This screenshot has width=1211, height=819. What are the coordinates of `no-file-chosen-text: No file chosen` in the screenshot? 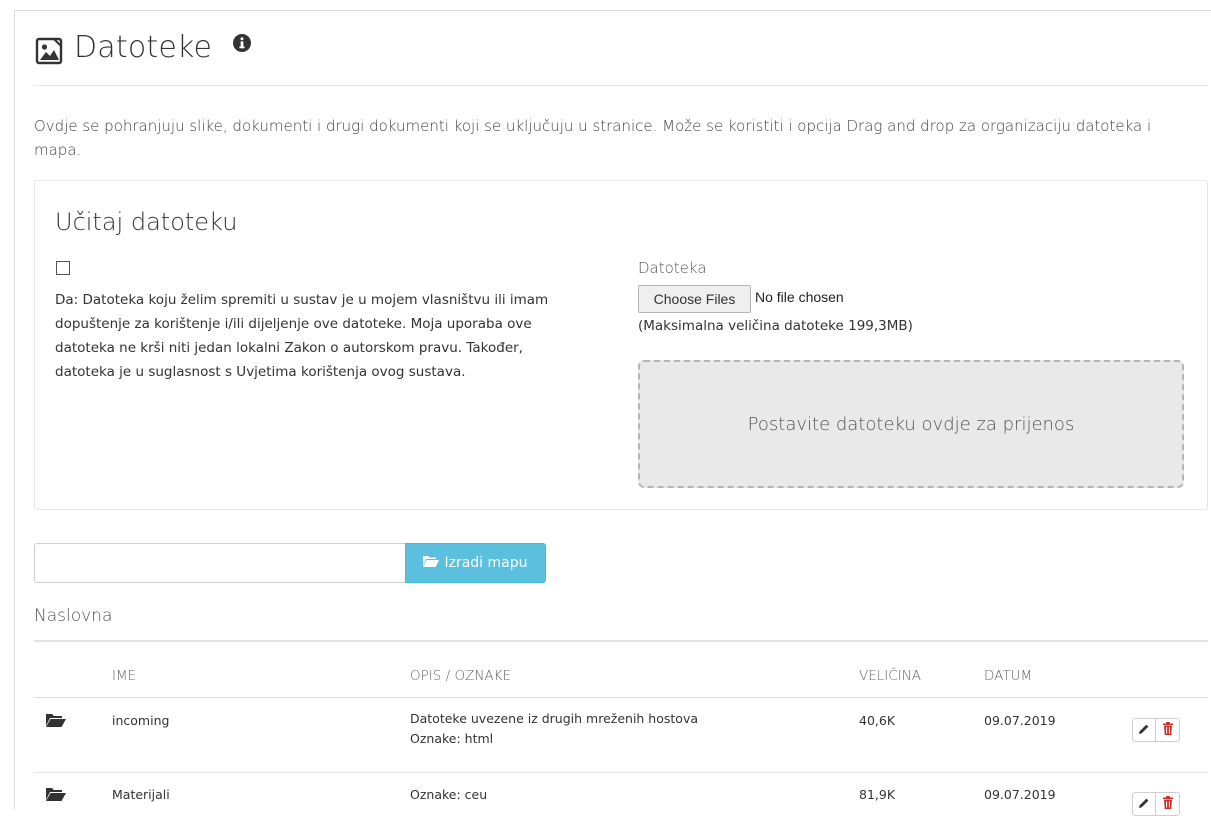 It's located at (799, 297).